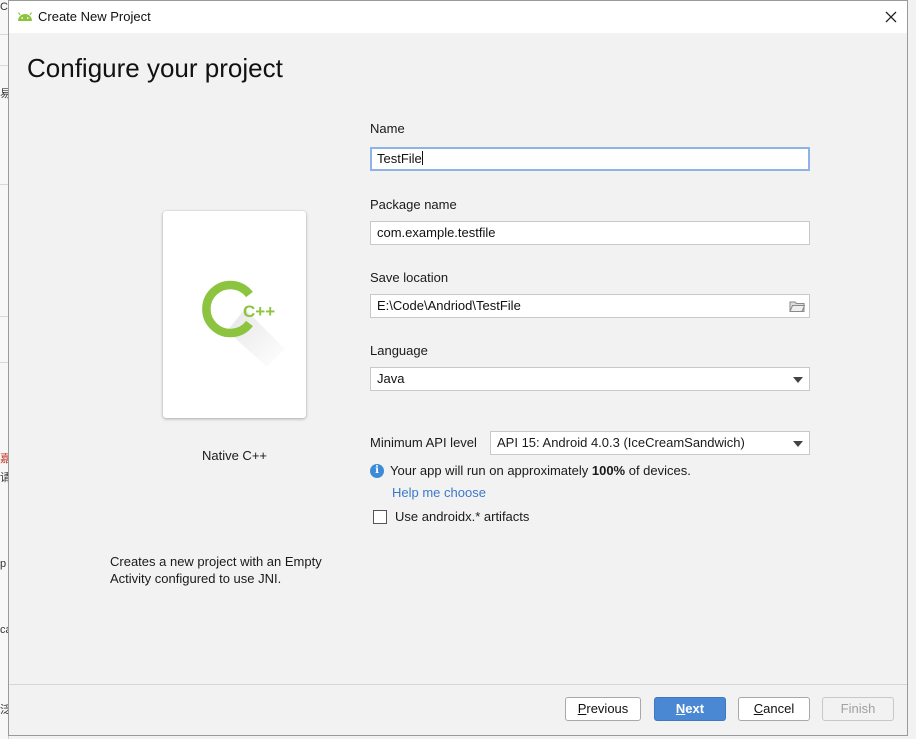 The height and width of the screenshot is (739, 916). I want to click on coverage-text-prefix: Your app will run on approximately, so click(491, 470).